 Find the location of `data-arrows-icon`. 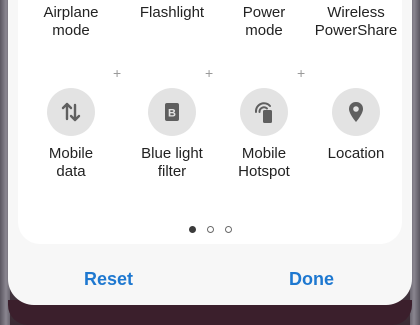

data-arrows-icon is located at coordinates (71, 112).